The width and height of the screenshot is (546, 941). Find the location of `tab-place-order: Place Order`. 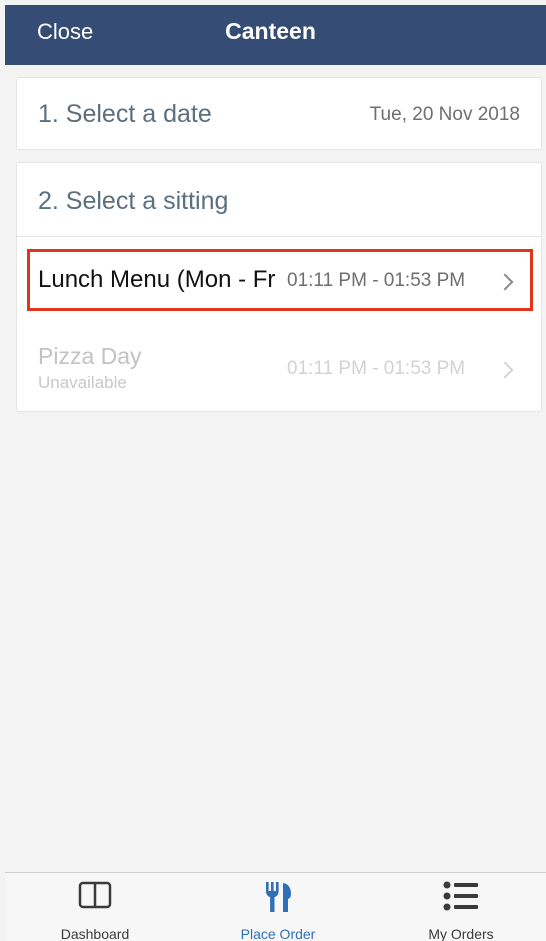

tab-place-order: Place Order is located at coordinates (278, 907).